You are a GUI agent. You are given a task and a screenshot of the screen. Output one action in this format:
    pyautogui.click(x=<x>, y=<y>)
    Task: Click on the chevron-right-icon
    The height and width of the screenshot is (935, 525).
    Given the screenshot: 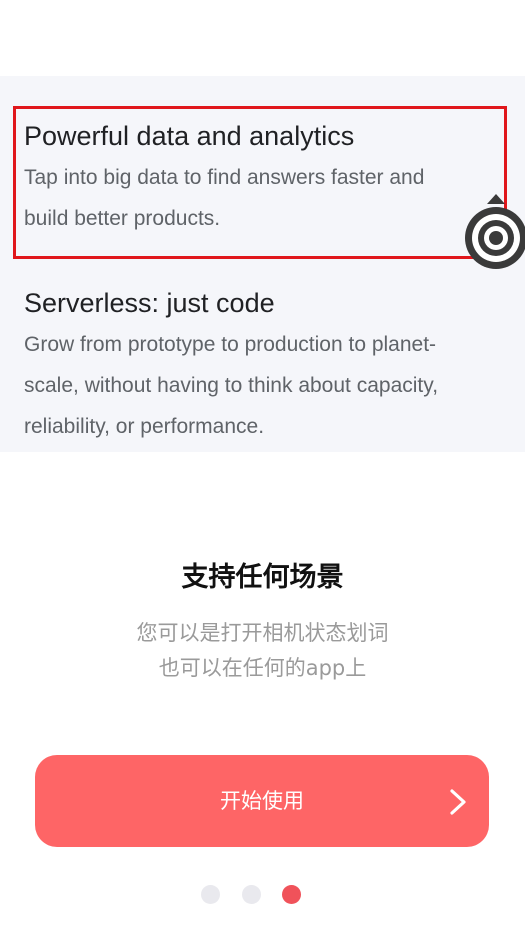 What is the action you would take?
    pyautogui.click(x=458, y=802)
    